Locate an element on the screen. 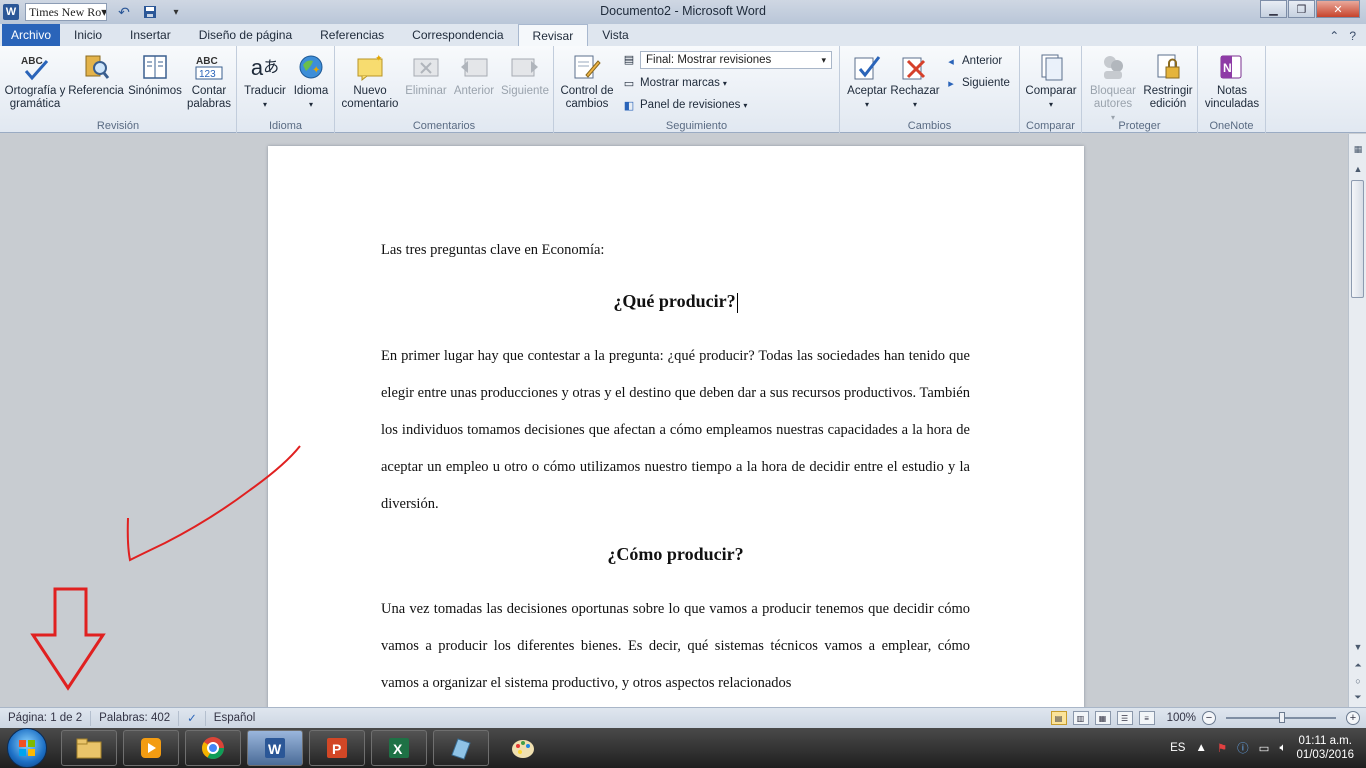  zoom-slider is located at coordinates (1281, 717).